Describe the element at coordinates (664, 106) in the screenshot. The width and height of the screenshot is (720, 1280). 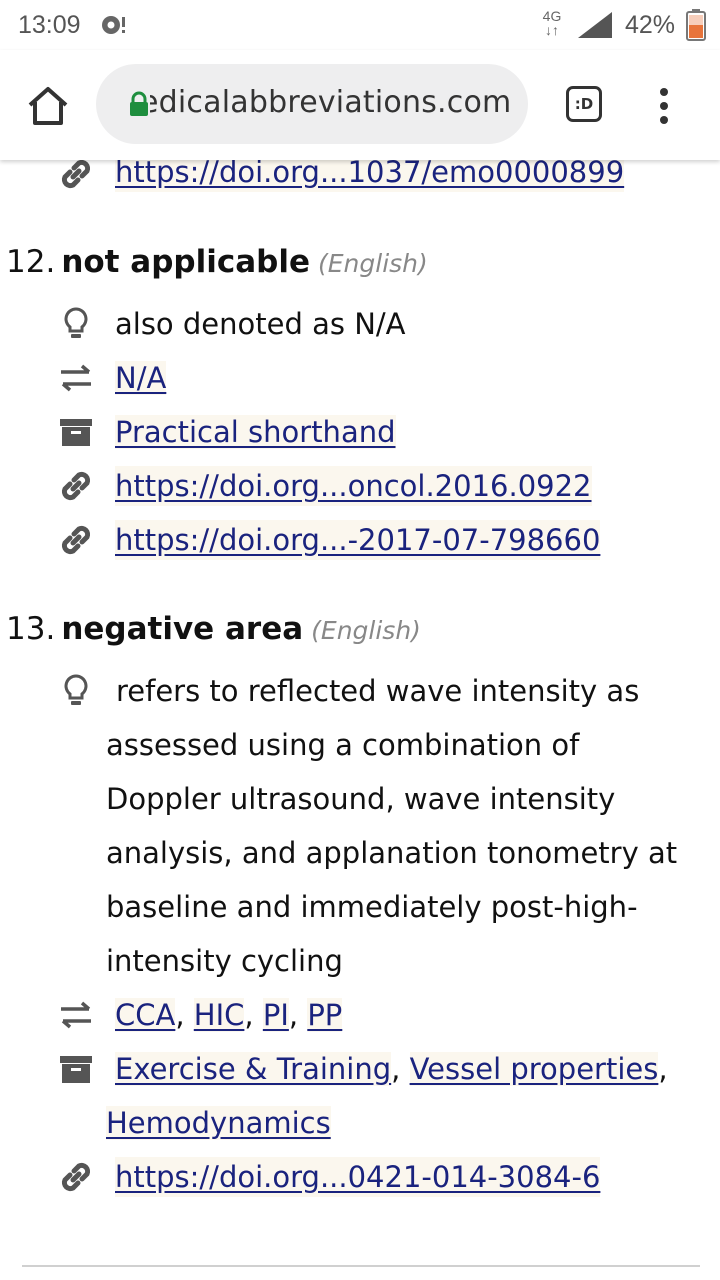
I see `more-menu-icon` at that location.